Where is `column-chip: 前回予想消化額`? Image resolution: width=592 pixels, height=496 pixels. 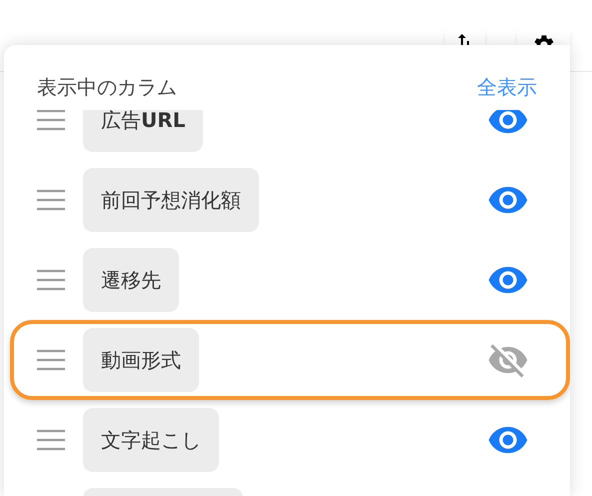 column-chip: 前回予想消化額 is located at coordinates (171, 200).